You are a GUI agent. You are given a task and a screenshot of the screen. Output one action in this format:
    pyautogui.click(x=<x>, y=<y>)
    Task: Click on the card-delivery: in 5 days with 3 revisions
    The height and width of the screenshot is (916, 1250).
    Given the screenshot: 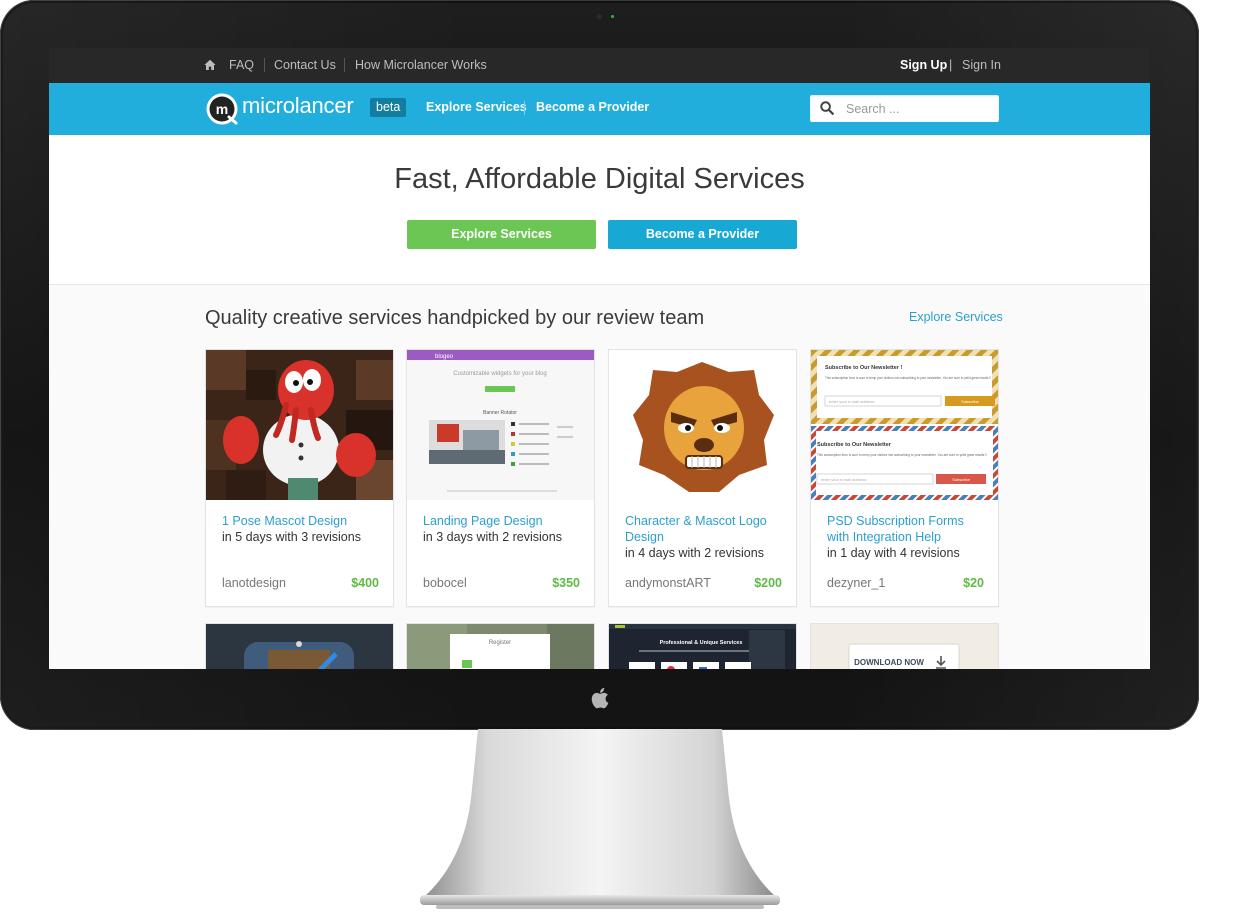 What is the action you would take?
    pyautogui.click(x=291, y=537)
    